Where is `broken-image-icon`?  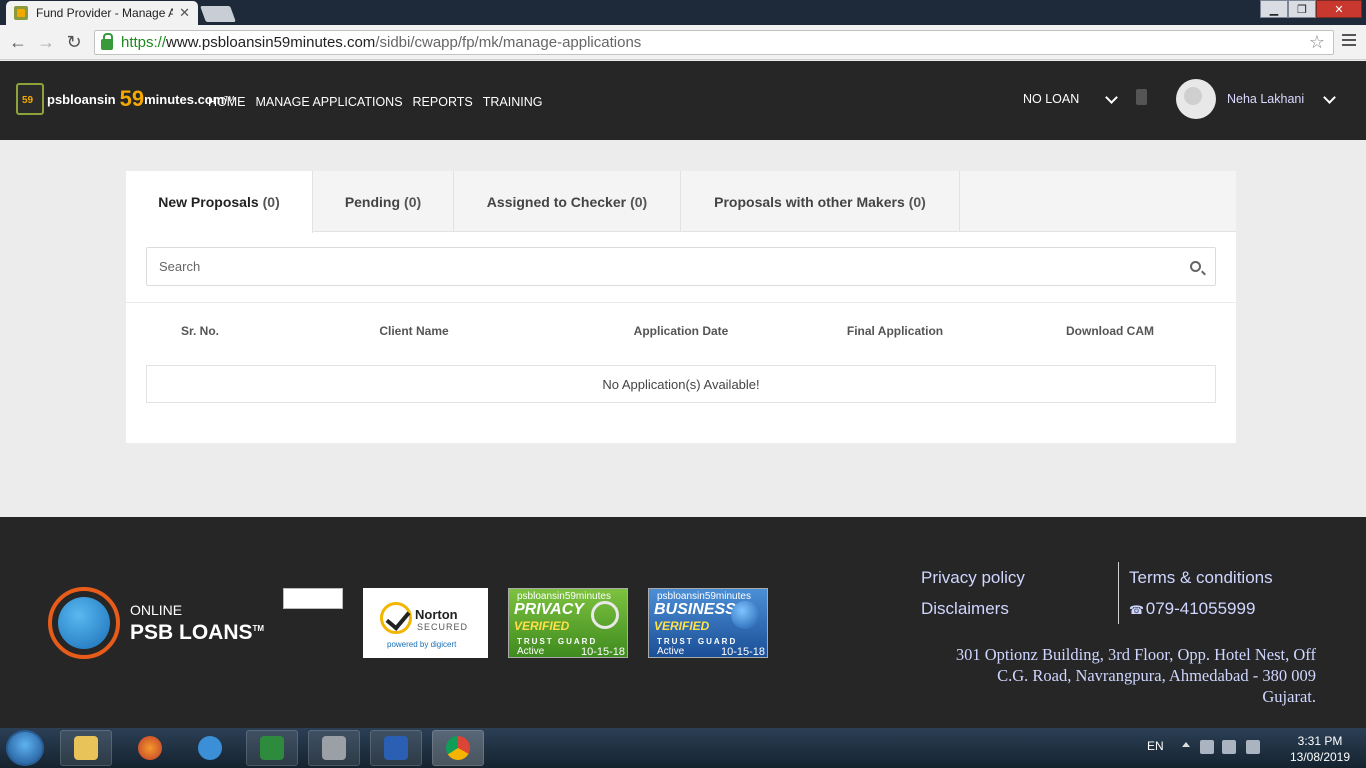 broken-image-icon is located at coordinates (313, 598).